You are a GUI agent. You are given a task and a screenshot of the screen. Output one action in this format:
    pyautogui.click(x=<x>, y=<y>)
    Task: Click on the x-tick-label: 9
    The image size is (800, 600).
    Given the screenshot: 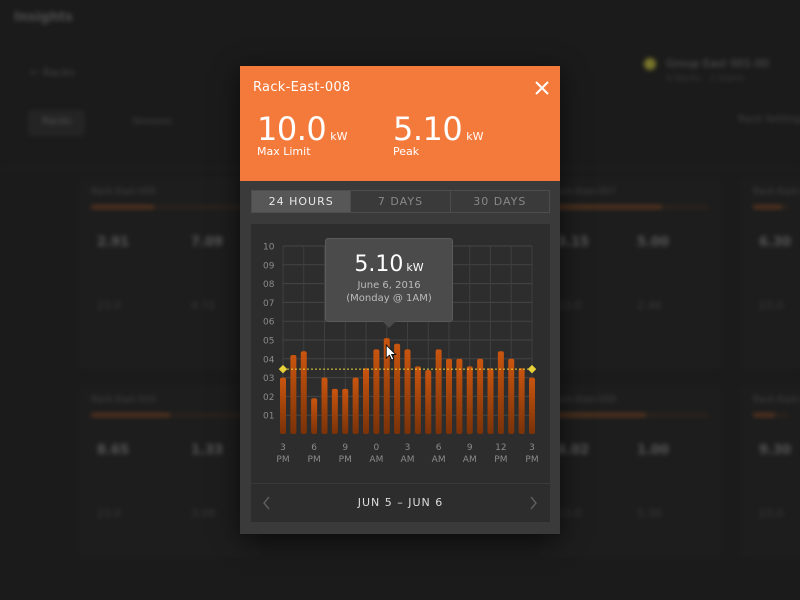 What is the action you would take?
    pyautogui.click(x=345, y=448)
    